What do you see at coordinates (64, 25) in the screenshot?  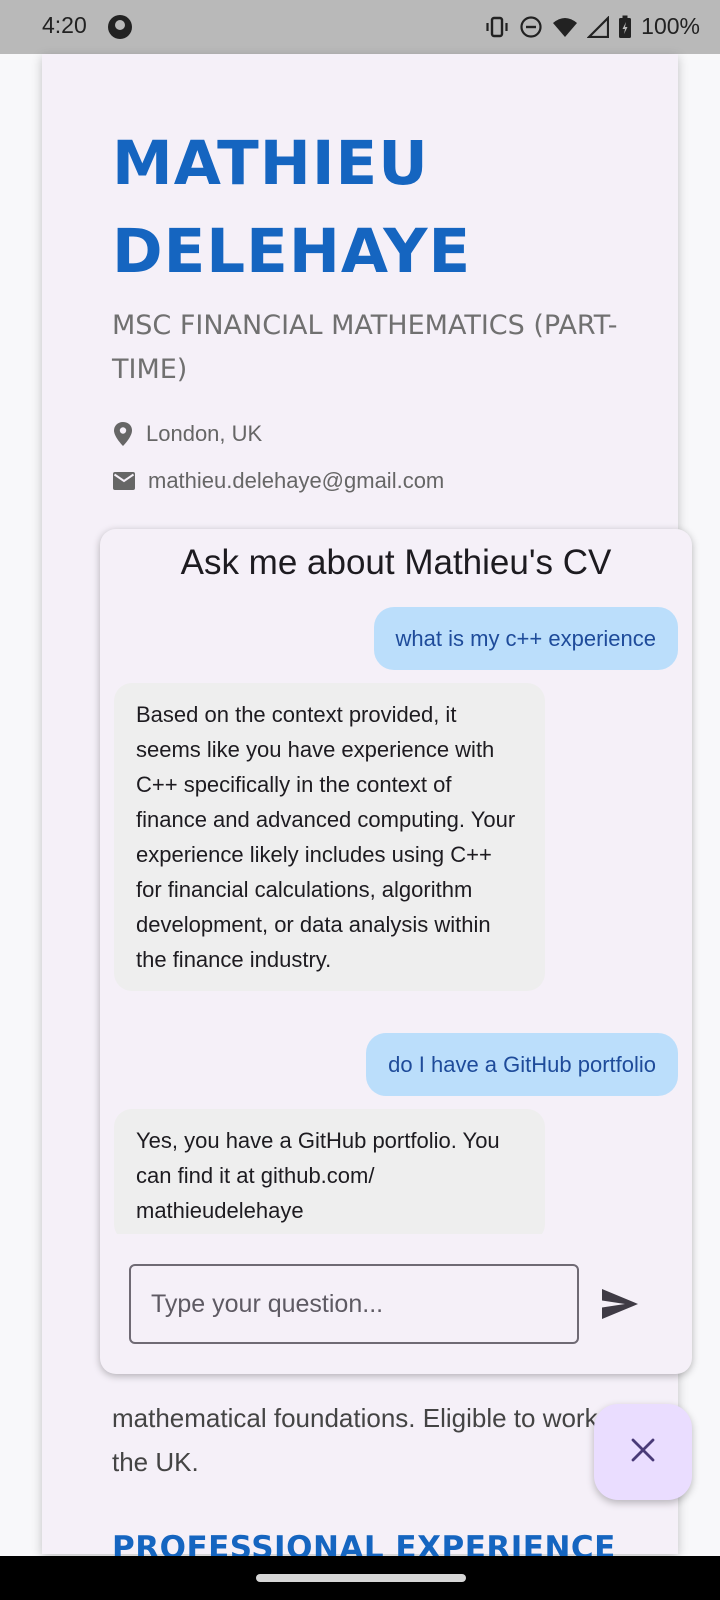 I see `status-time: 4:20` at bounding box center [64, 25].